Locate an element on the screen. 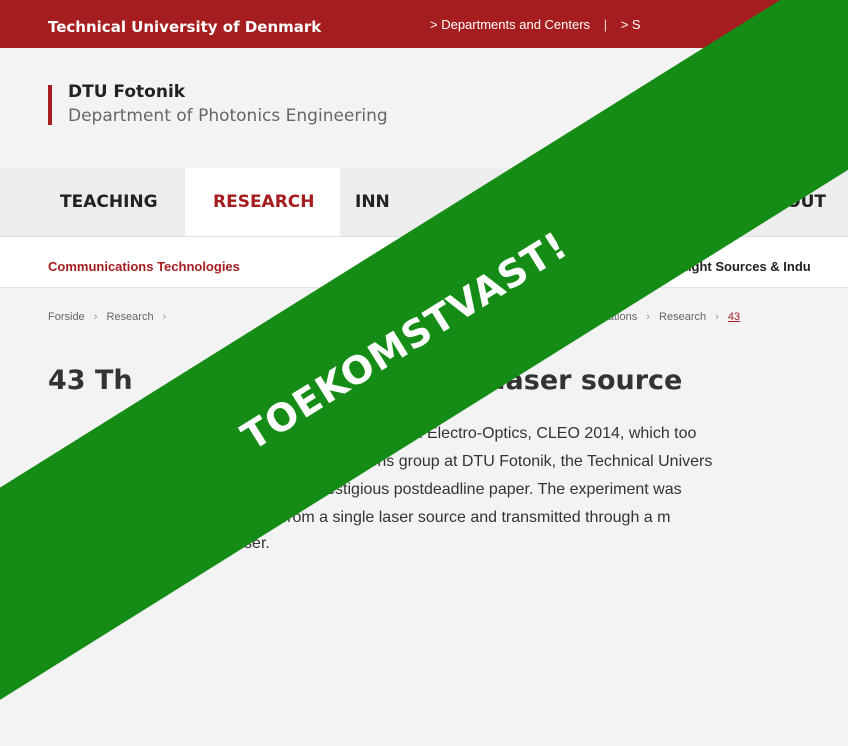 The width and height of the screenshot is (848, 746). nav-partial-es: ES is located at coordinates (727, 202).